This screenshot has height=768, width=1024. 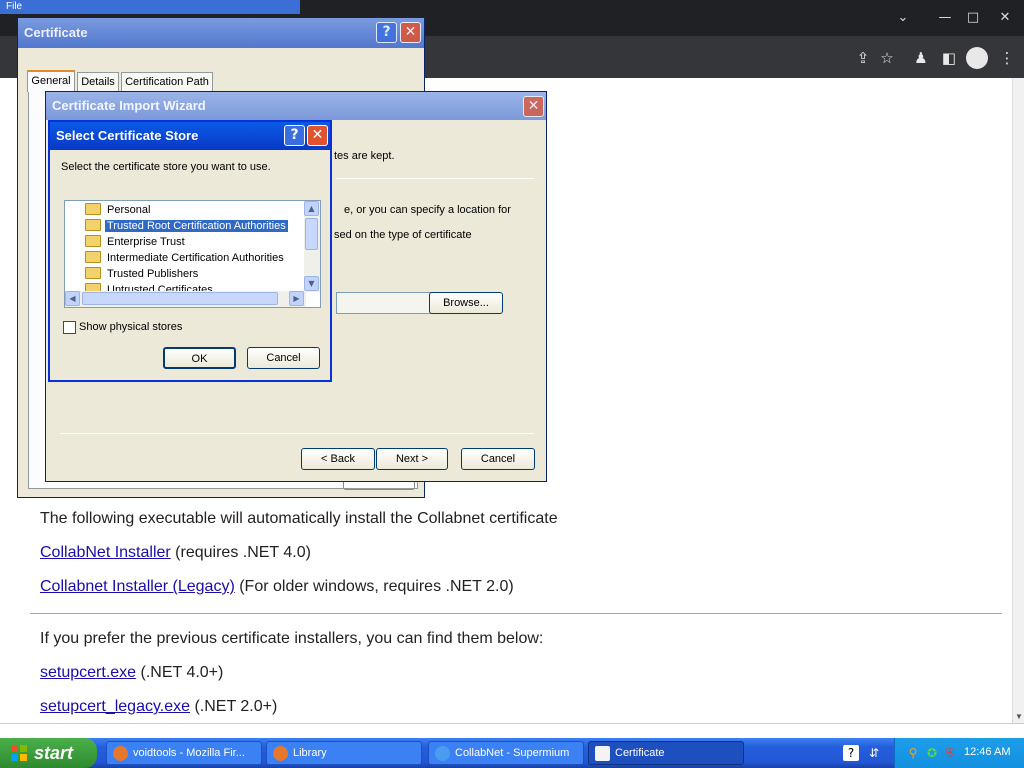 What do you see at coordinates (512, 730) in the screenshot?
I see `browser-bottom-edge` at bounding box center [512, 730].